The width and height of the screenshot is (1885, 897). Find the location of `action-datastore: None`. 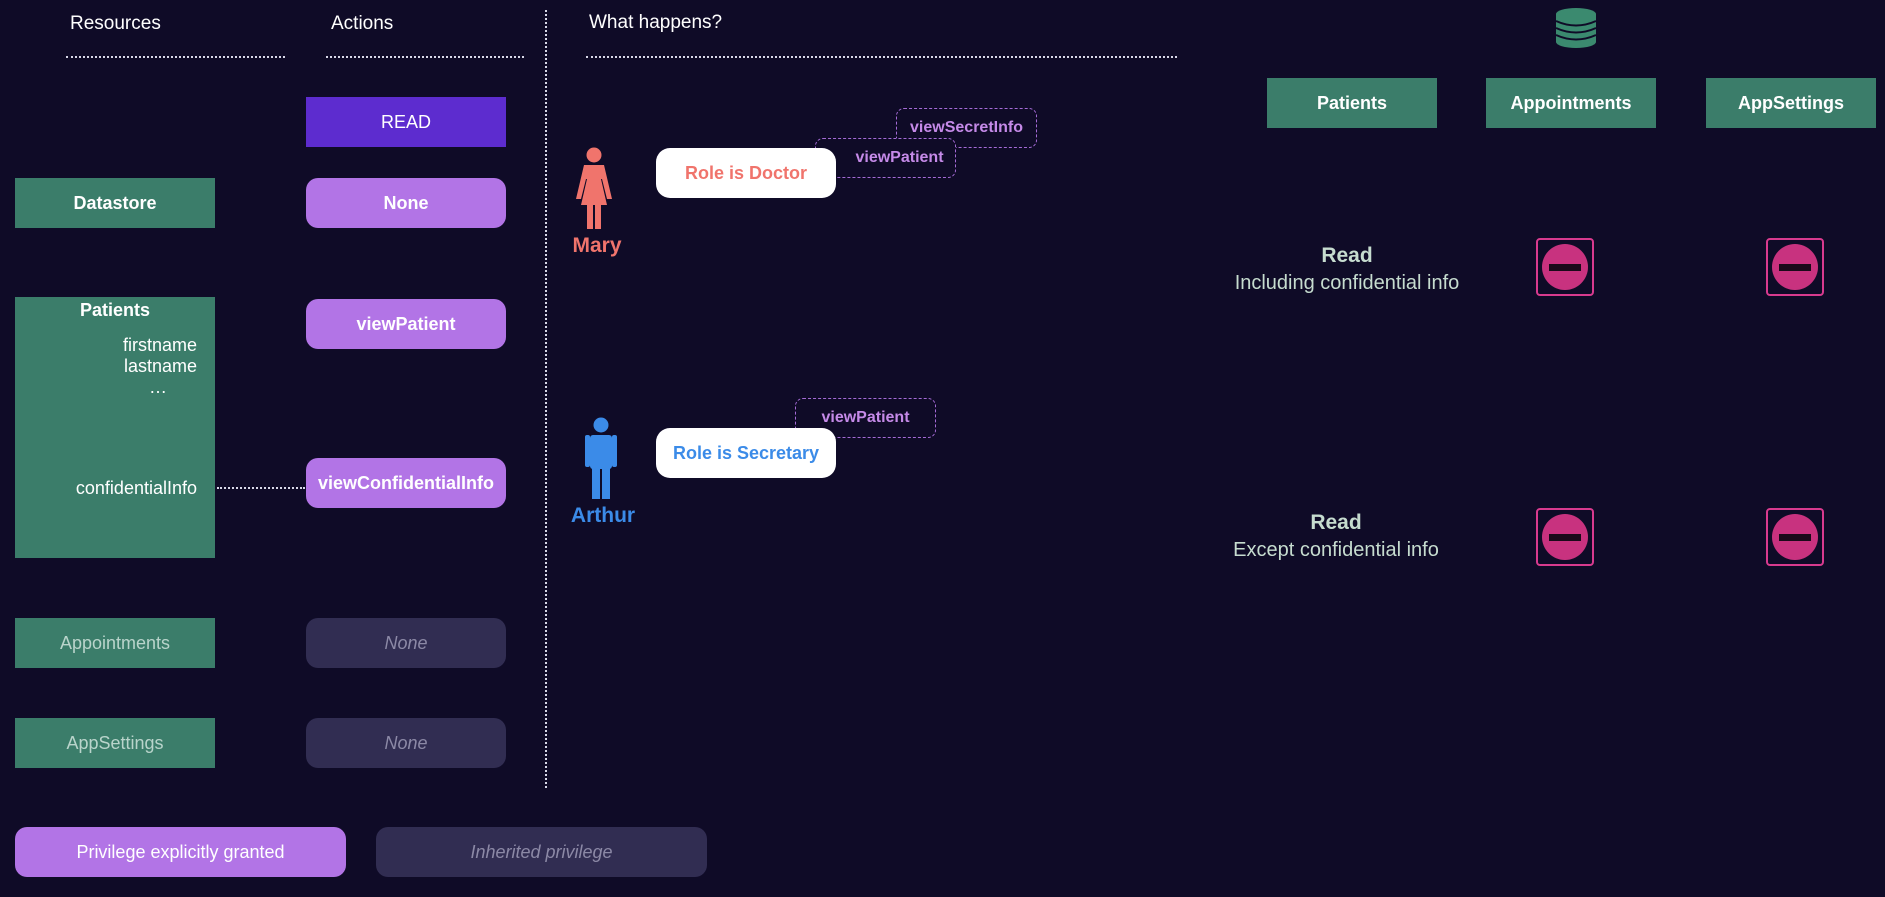

action-datastore: None is located at coordinates (406, 203).